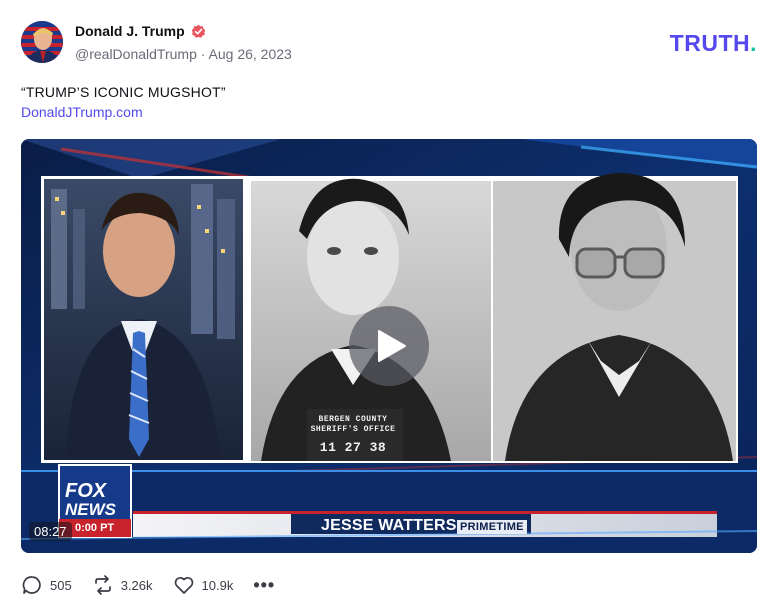  What do you see at coordinates (183, 54) in the screenshot?
I see `handle-and-date: @realDonaldTrump · Aug 26, 2023` at bounding box center [183, 54].